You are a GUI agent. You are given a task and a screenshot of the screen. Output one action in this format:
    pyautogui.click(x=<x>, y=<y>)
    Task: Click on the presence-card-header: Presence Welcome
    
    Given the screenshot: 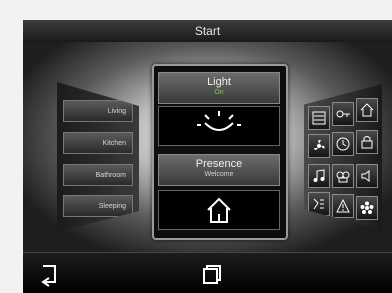 What is the action you would take?
    pyautogui.click(x=219, y=170)
    